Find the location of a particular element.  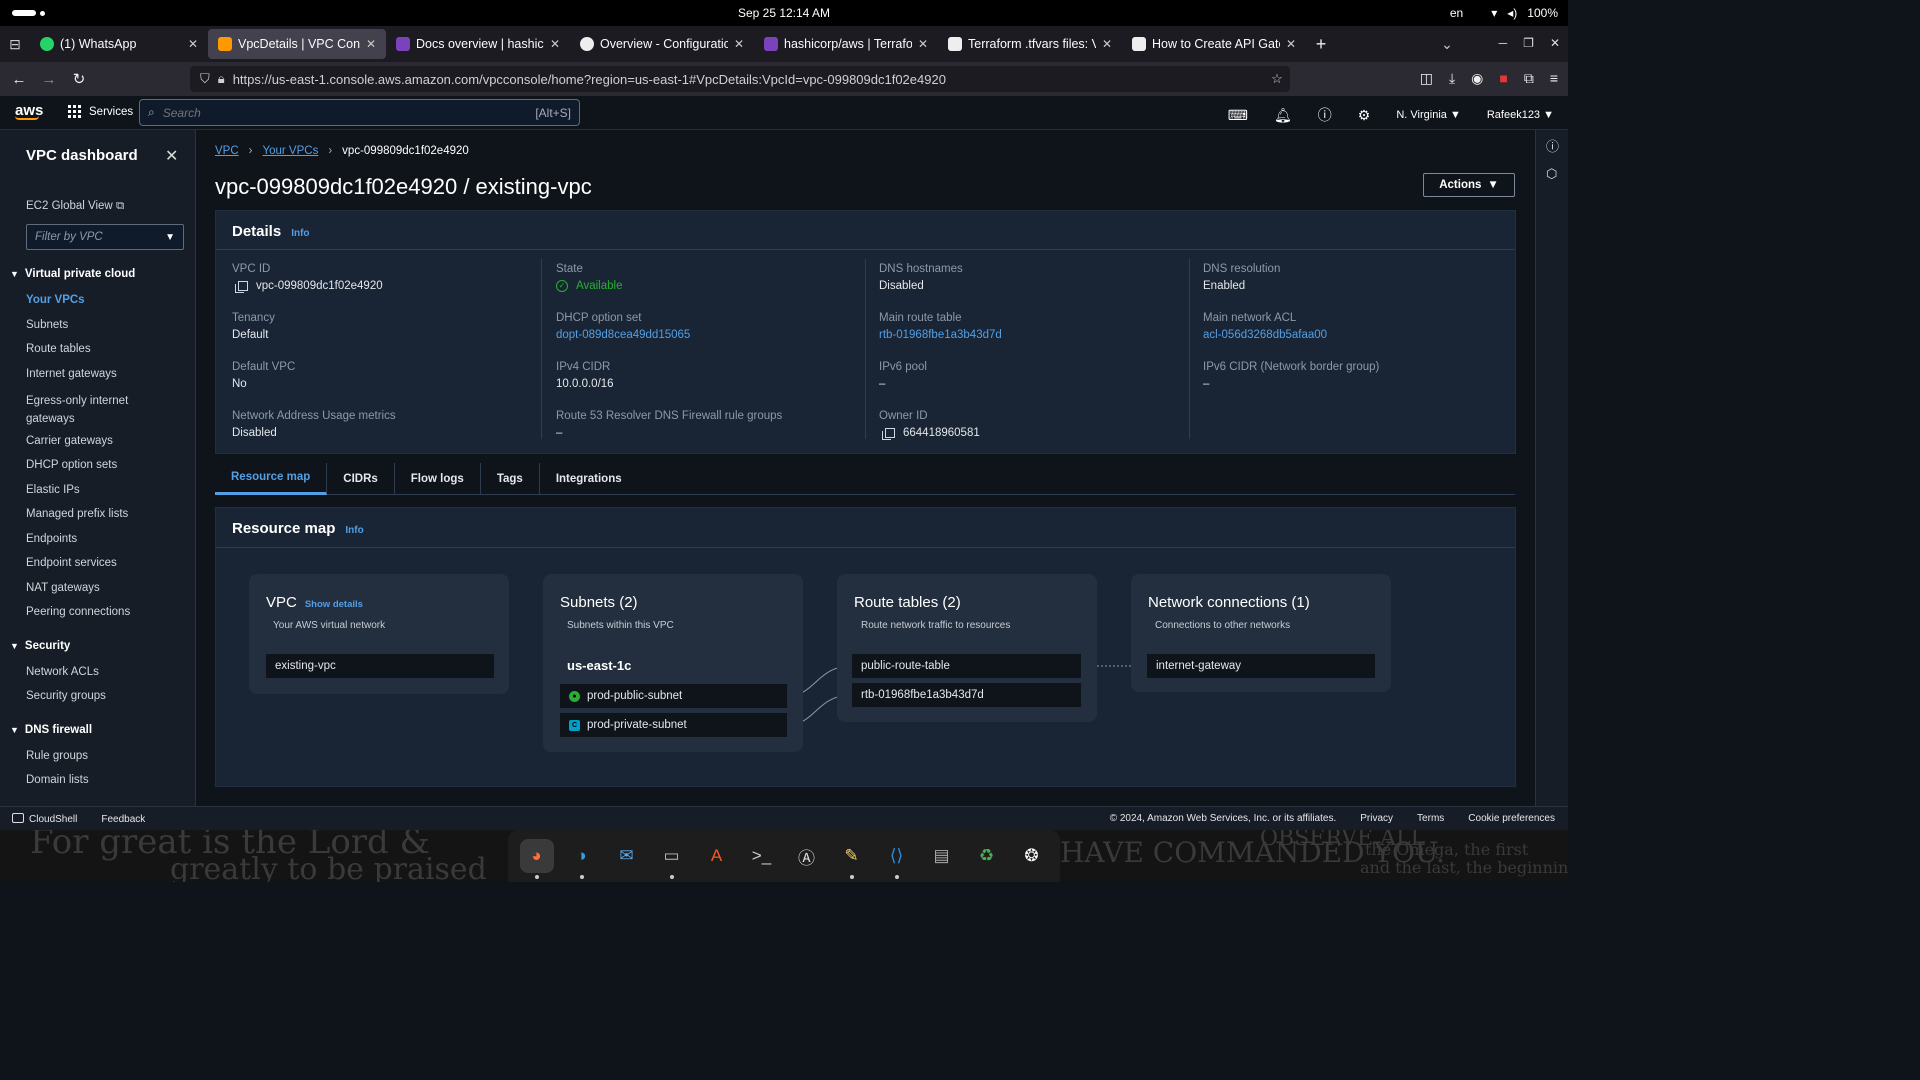

close-icon: ✕ is located at coordinates (171, 156).